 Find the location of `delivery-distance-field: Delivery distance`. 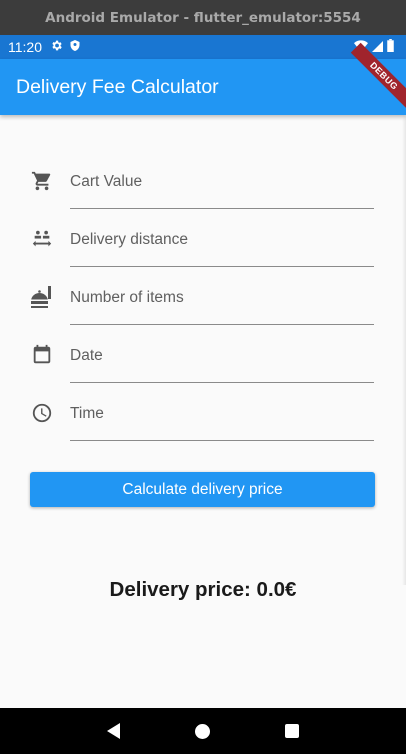

delivery-distance-field: Delivery distance is located at coordinates (203, 246).